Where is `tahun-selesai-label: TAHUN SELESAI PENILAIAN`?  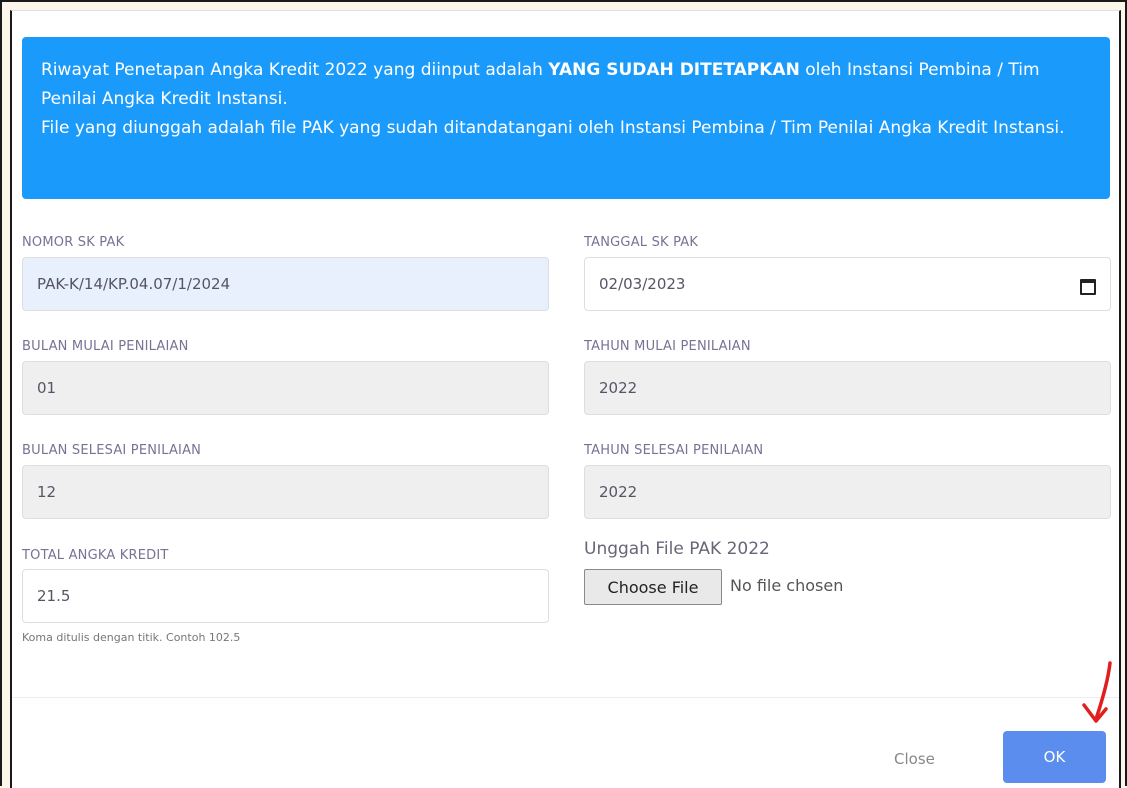
tahun-selesai-label: TAHUN SELESAI PENILAIAN is located at coordinates (674, 450).